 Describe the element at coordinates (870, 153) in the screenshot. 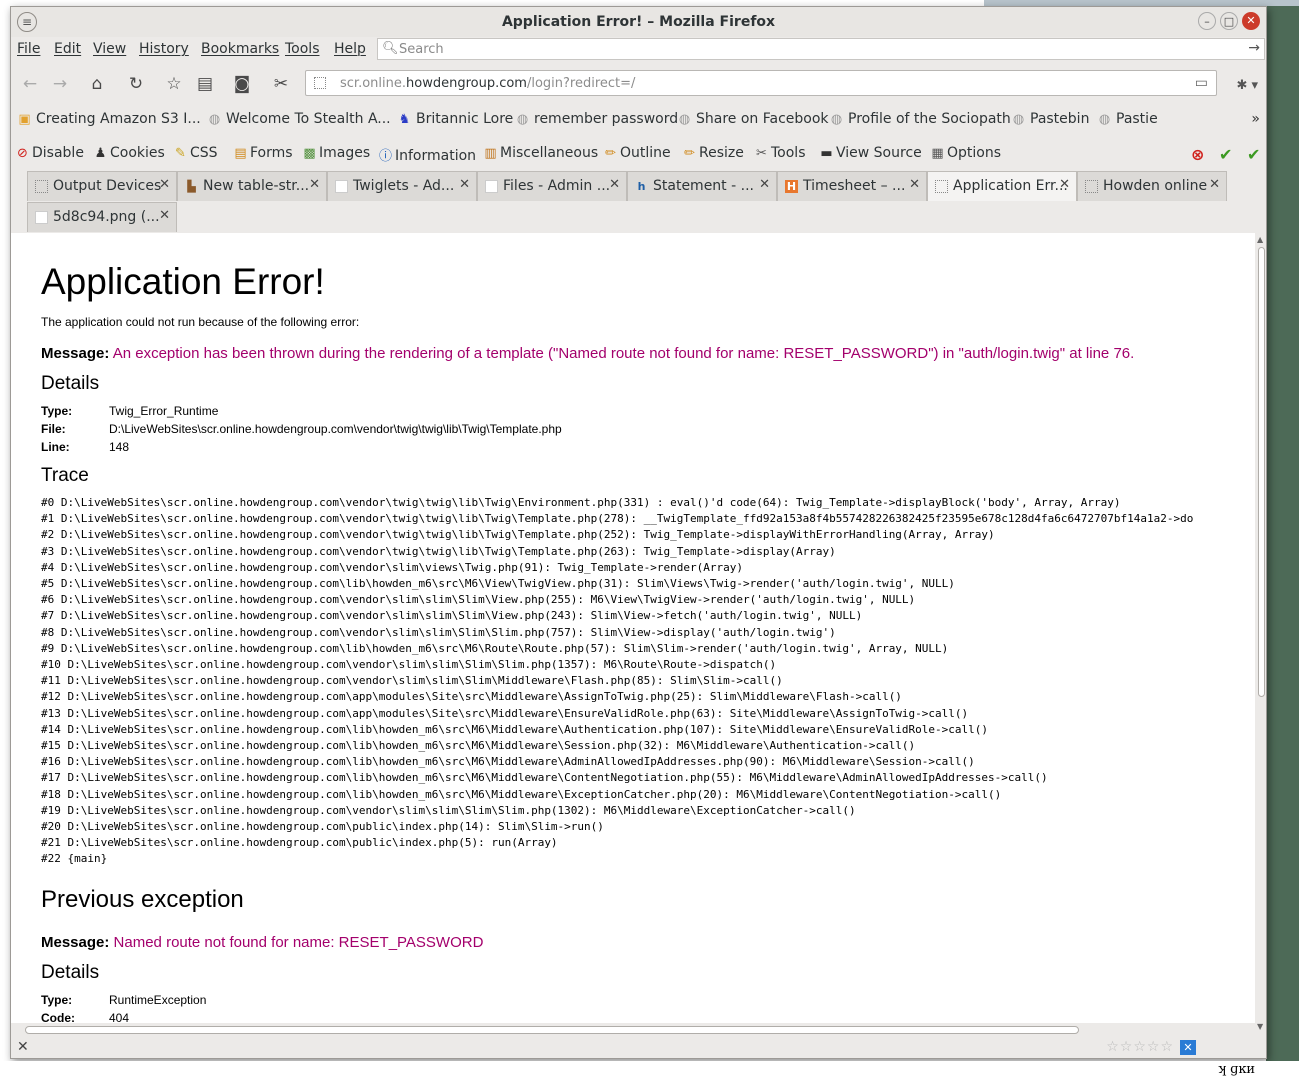

I see `dev-view-source: ▬ View Source` at that location.